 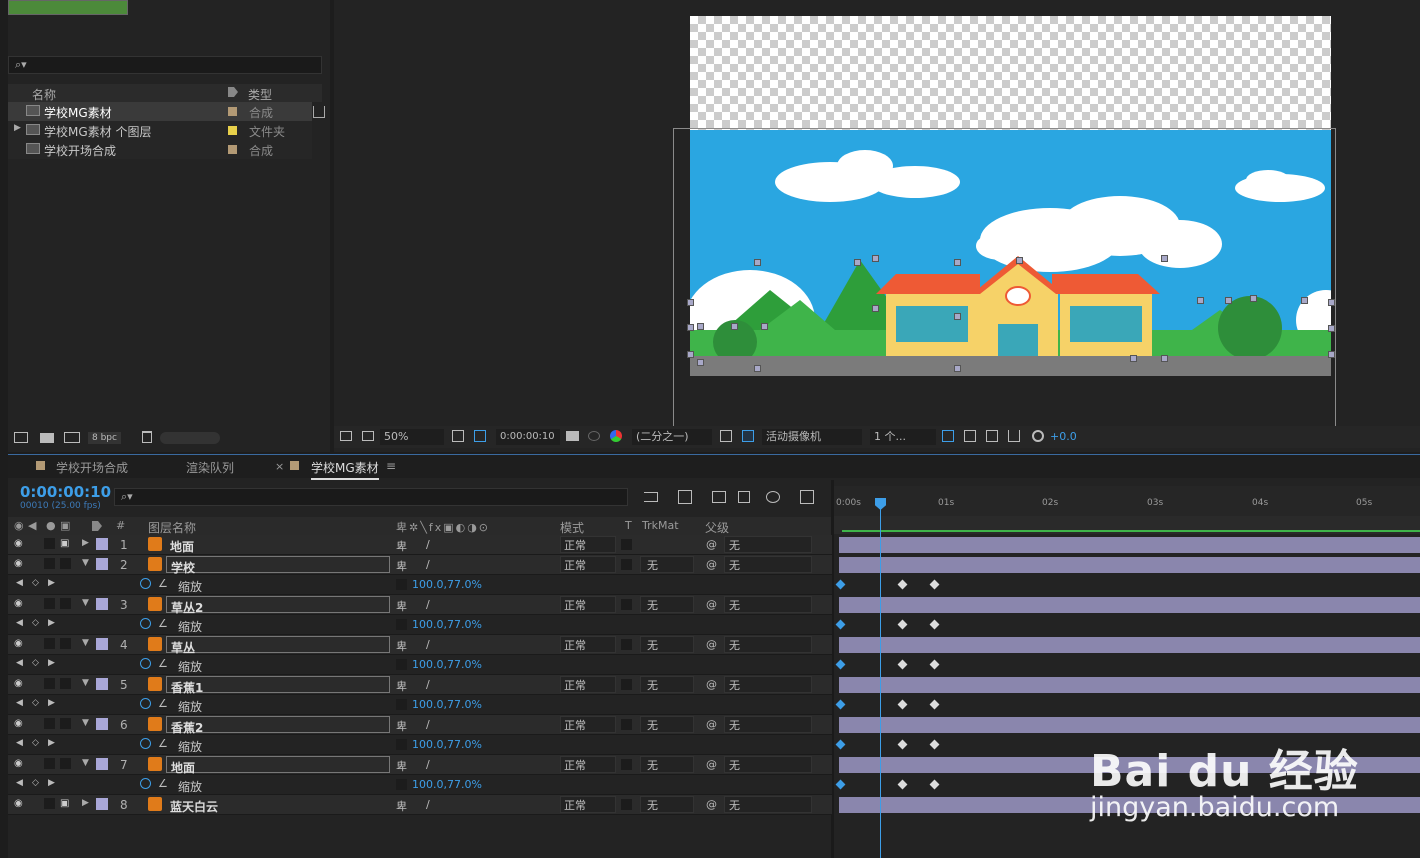 What do you see at coordinates (685, 497) in the screenshot?
I see `draft-3d-icon` at bounding box center [685, 497].